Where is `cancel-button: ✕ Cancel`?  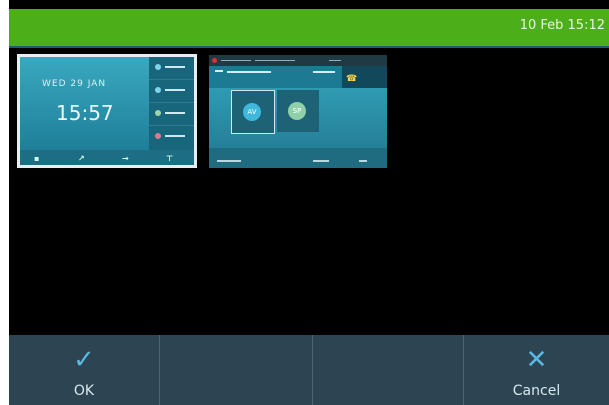 cancel-button: ✕ Cancel is located at coordinates (536, 370).